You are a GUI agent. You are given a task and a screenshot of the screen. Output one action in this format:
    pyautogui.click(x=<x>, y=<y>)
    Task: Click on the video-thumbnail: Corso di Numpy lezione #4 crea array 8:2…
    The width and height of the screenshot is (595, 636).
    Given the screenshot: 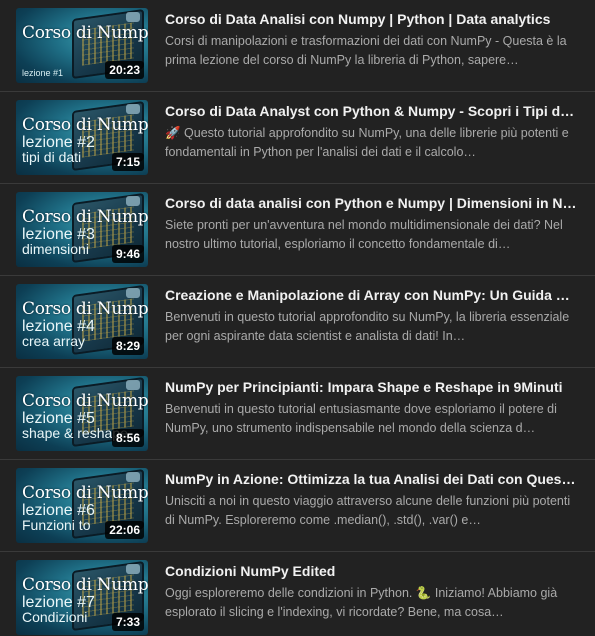 What is the action you would take?
    pyautogui.click(x=82, y=321)
    